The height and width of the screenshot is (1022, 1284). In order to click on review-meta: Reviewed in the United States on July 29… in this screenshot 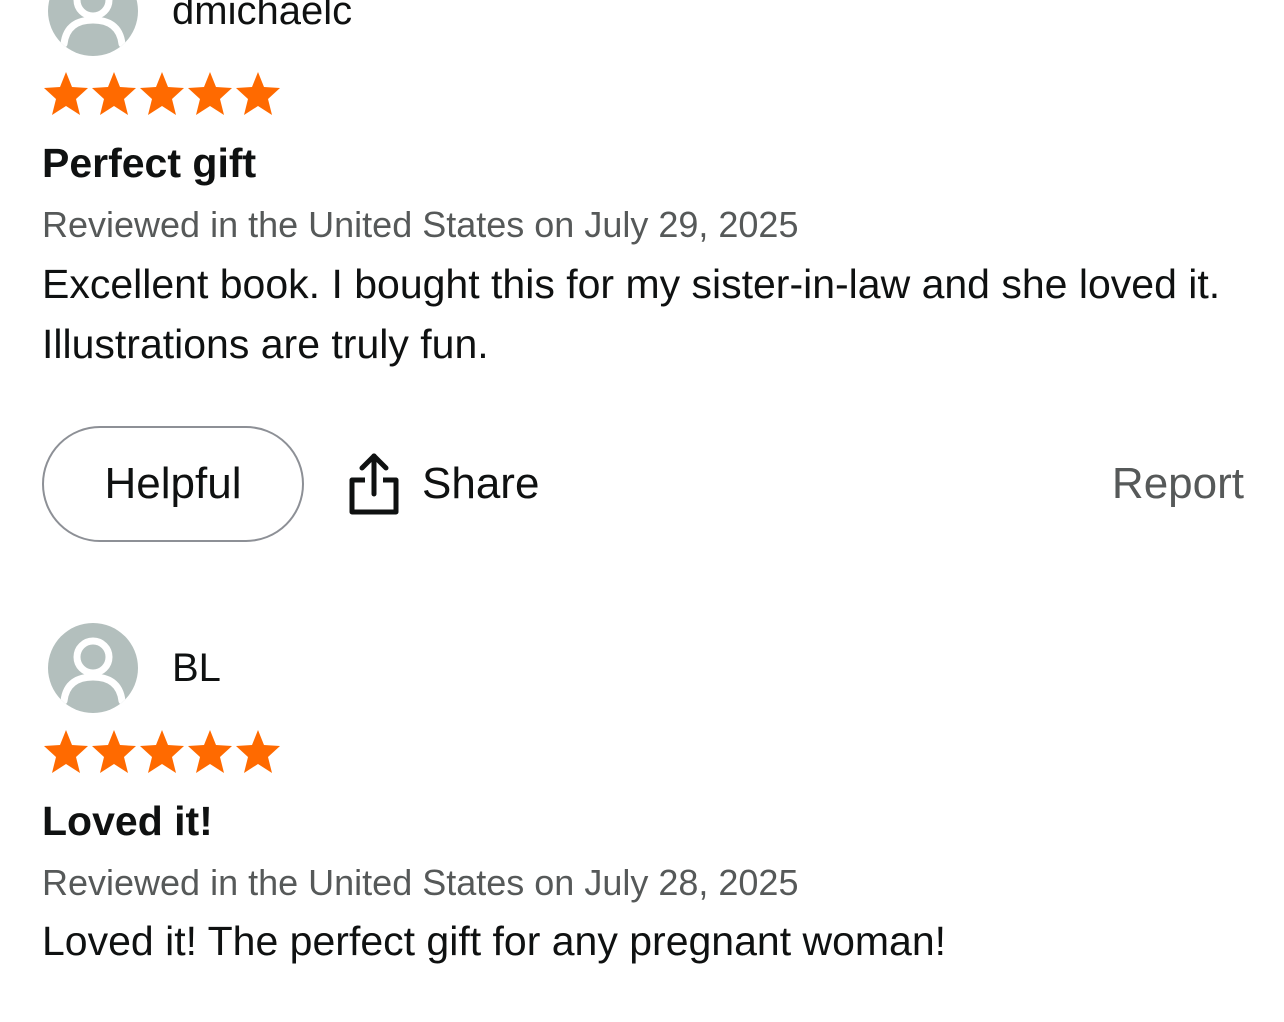, I will do `click(420, 224)`.